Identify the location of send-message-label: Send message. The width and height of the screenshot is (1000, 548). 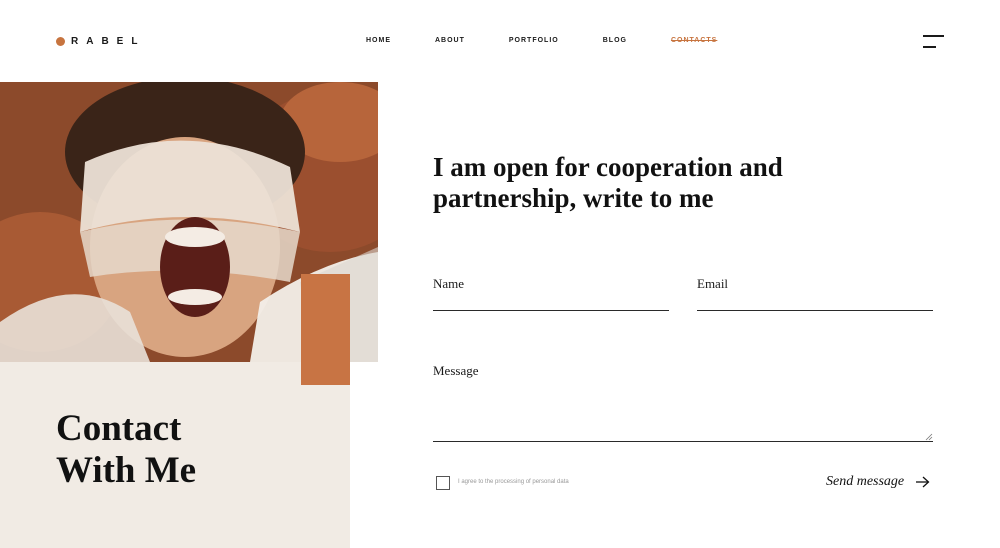
(865, 481).